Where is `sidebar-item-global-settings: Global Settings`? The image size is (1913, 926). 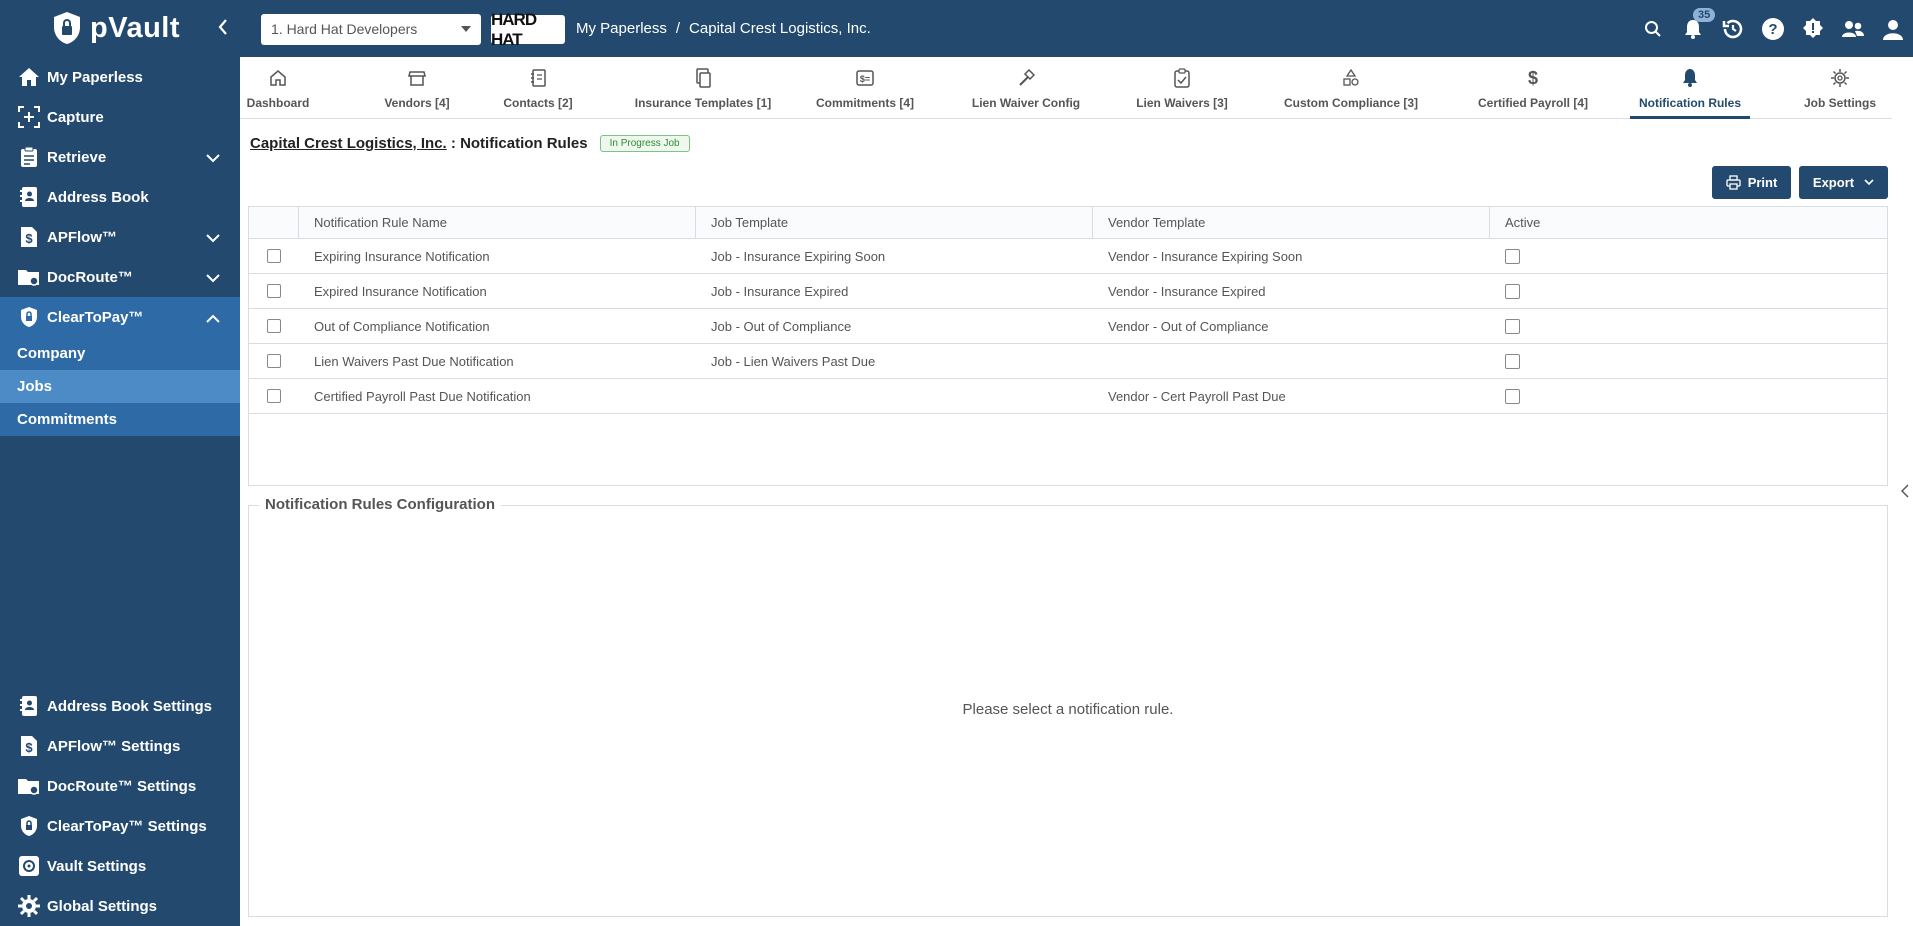 sidebar-item-global-settings: Global Settings is located at coordinates (120, 906).